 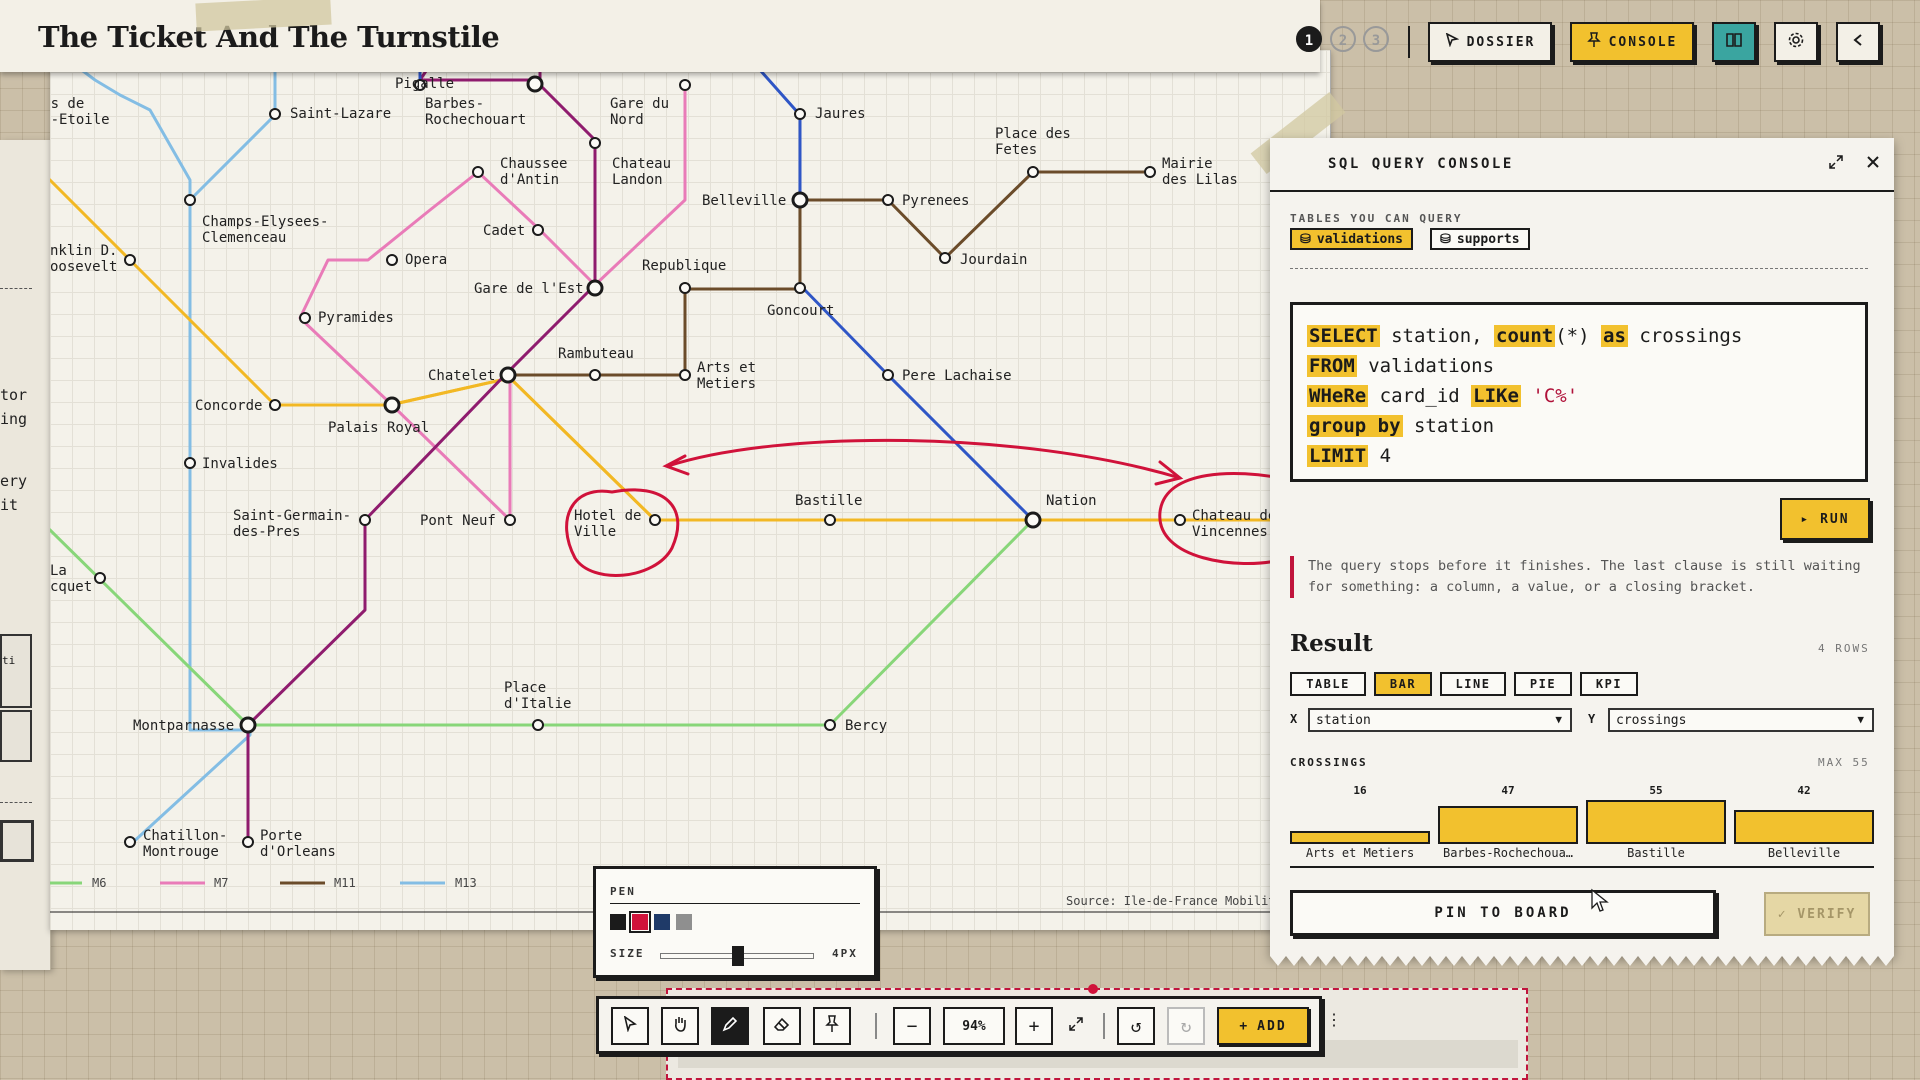 I want to click on station-dot-mairie, so click(x=1150, y=172).